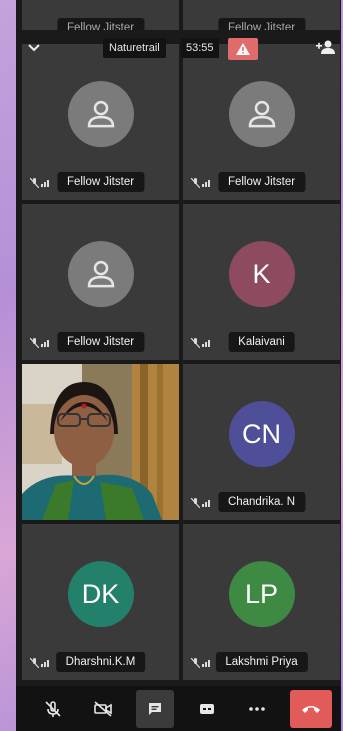 The height and width of the screenshot is (731, 343). I want to click on participant-name: Chandrika. N, so click(261, 502).